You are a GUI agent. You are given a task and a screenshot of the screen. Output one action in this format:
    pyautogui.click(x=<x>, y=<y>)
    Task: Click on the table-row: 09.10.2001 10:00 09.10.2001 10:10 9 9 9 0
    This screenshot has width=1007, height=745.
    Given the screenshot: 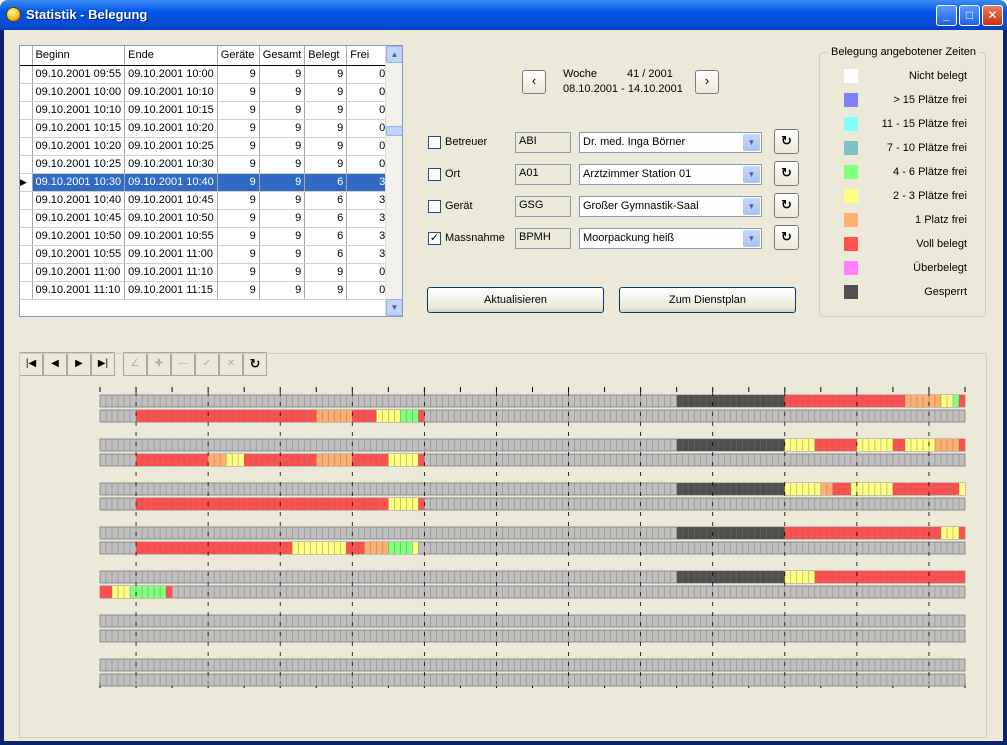 What is the action you would take?
    pyautogui.click(x=205, y=92)
    